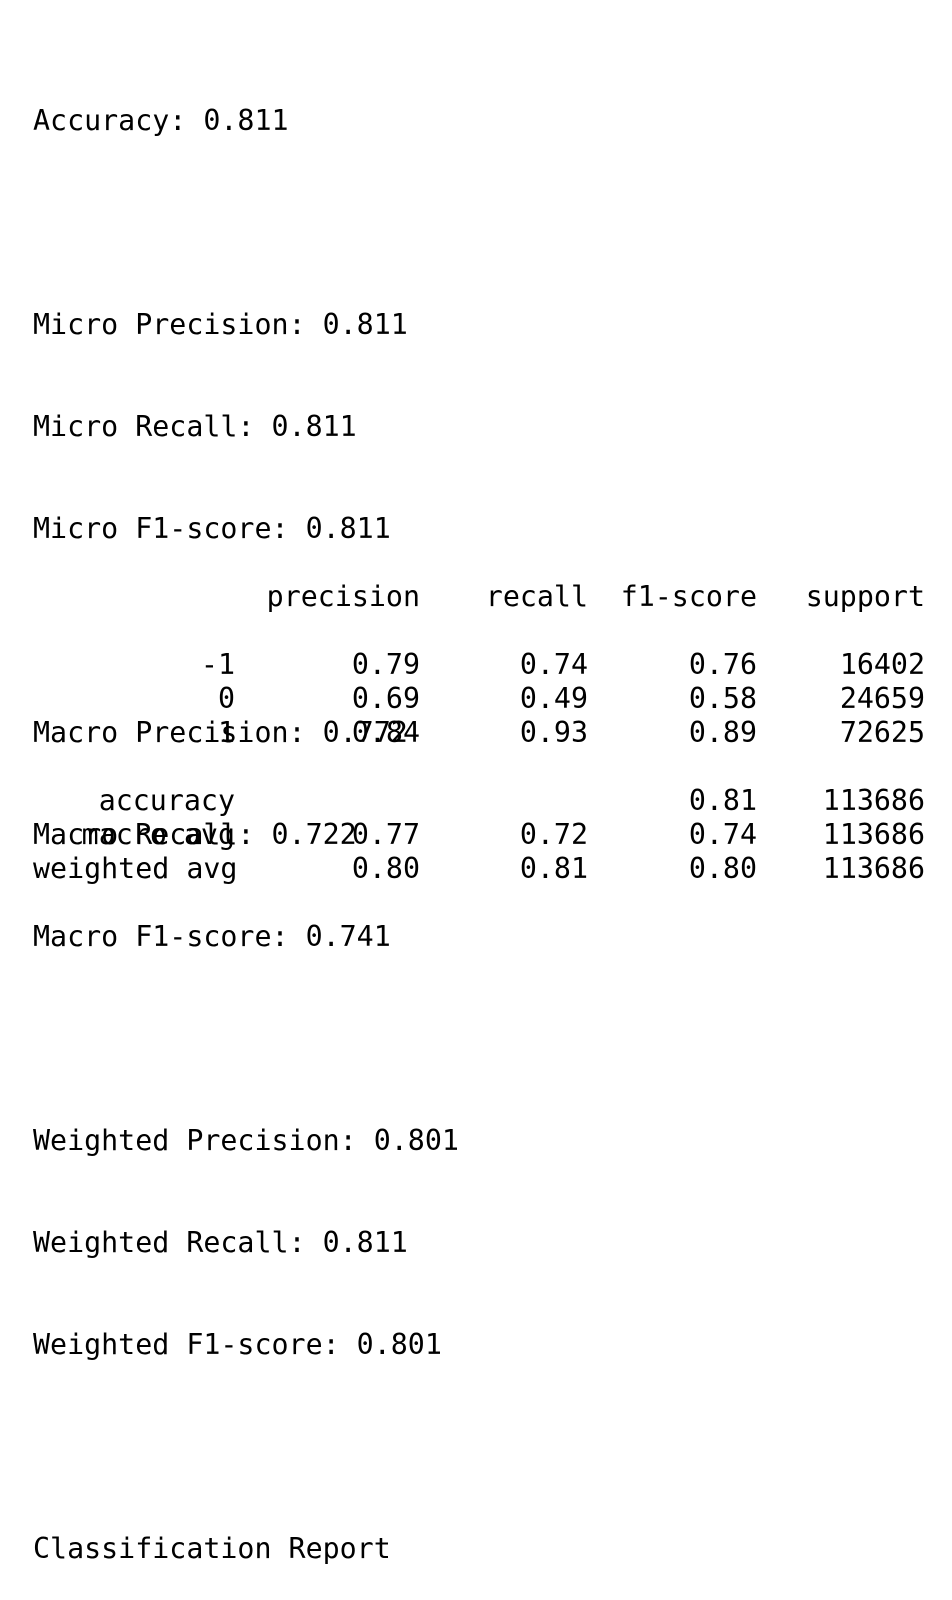 This screenshot has width=952, height=1600. I want to click on header-recall: recall, so click(536, 596).